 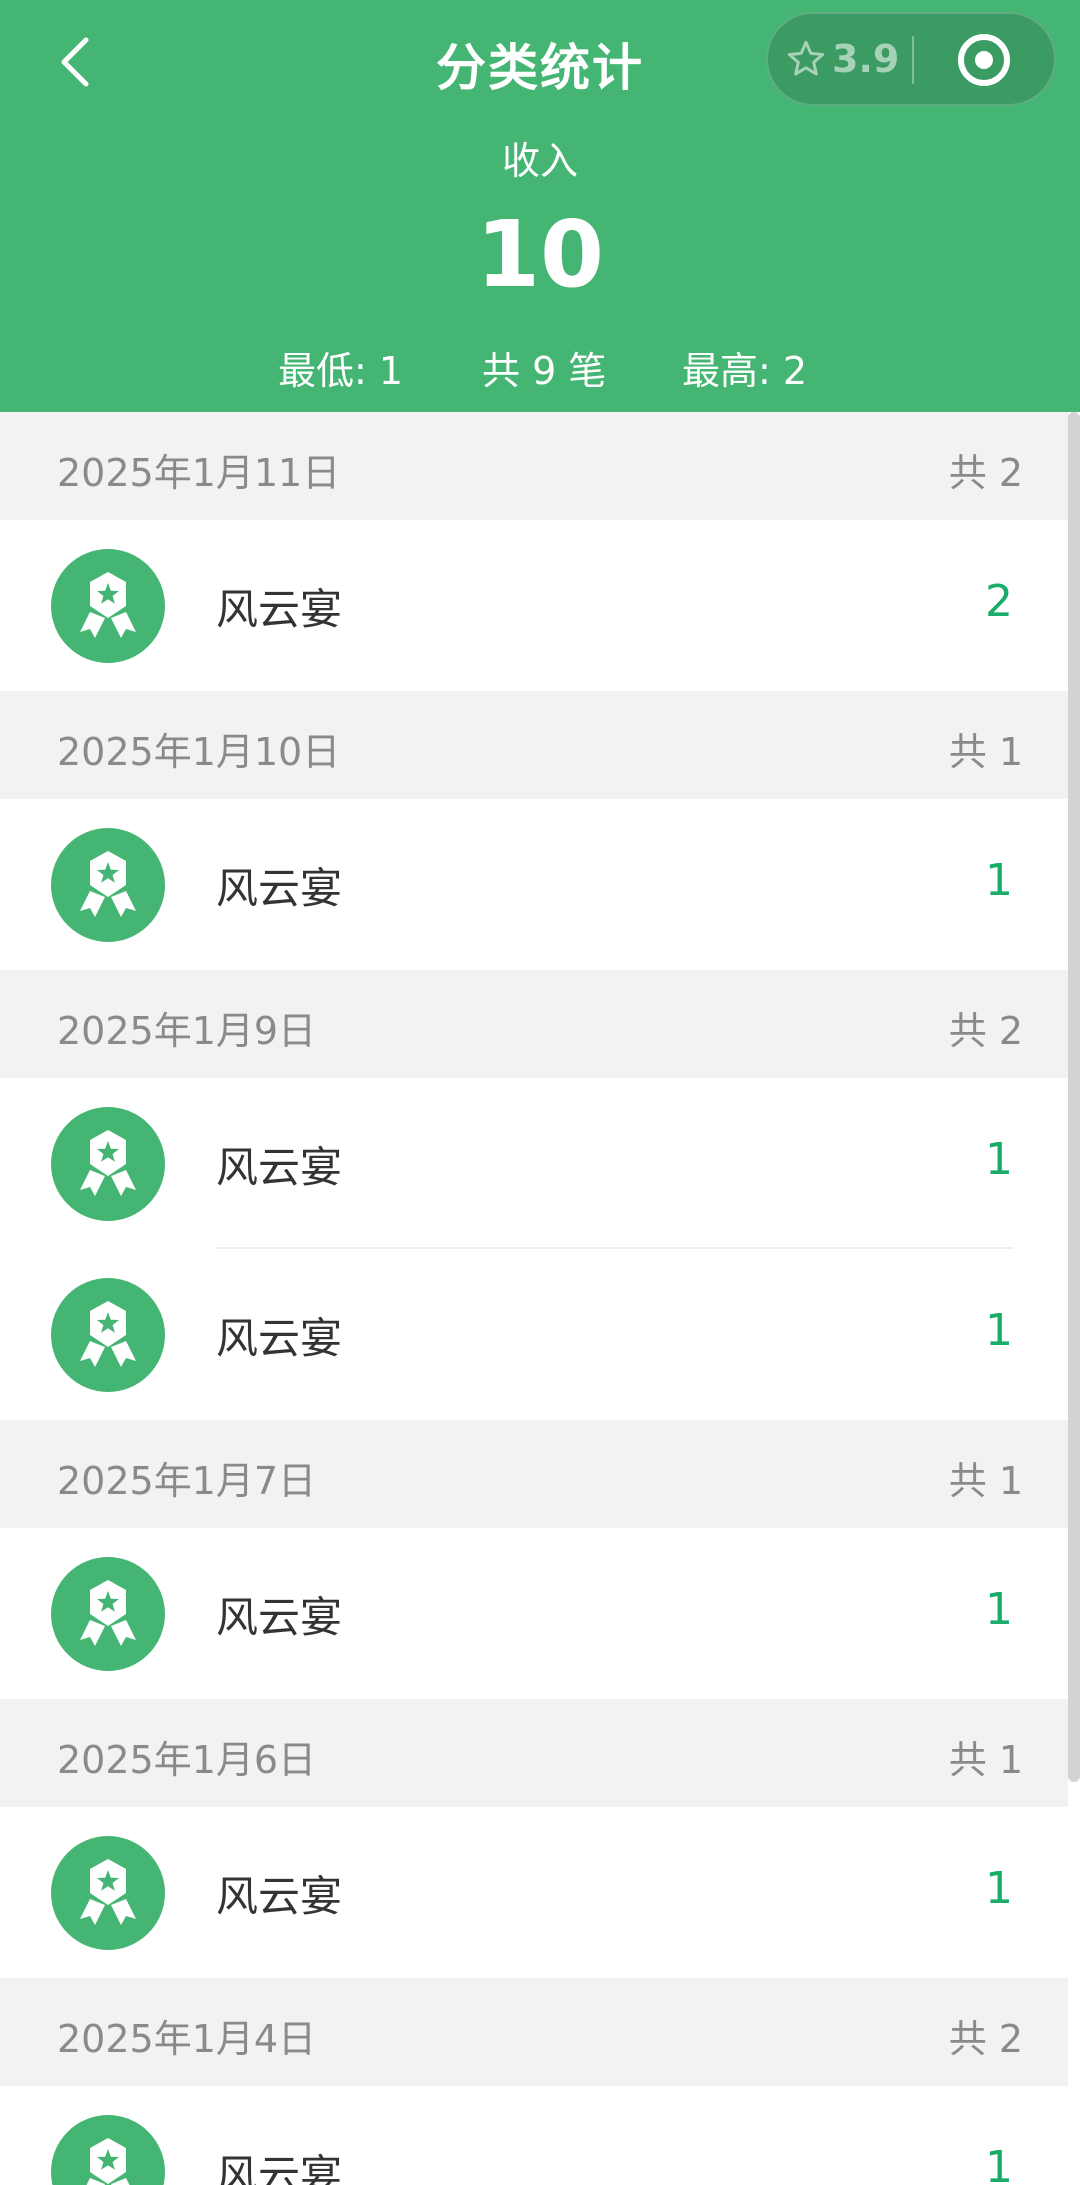 I want to click on scrollbar, so click(x=1074, y=1097).